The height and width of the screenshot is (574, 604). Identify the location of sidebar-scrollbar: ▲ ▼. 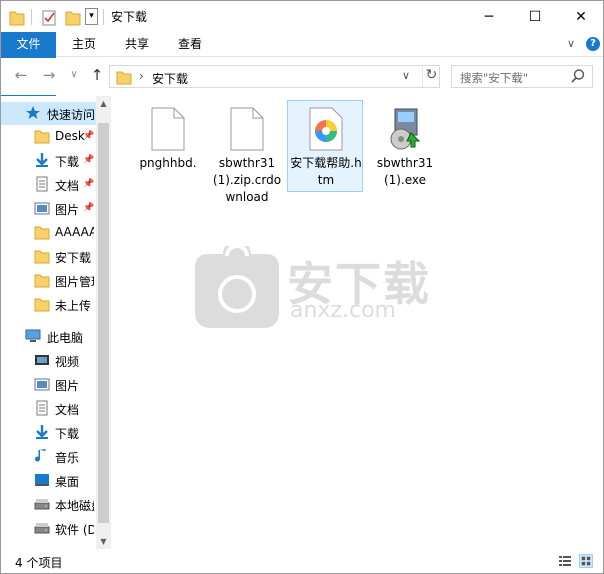
(103, 322).